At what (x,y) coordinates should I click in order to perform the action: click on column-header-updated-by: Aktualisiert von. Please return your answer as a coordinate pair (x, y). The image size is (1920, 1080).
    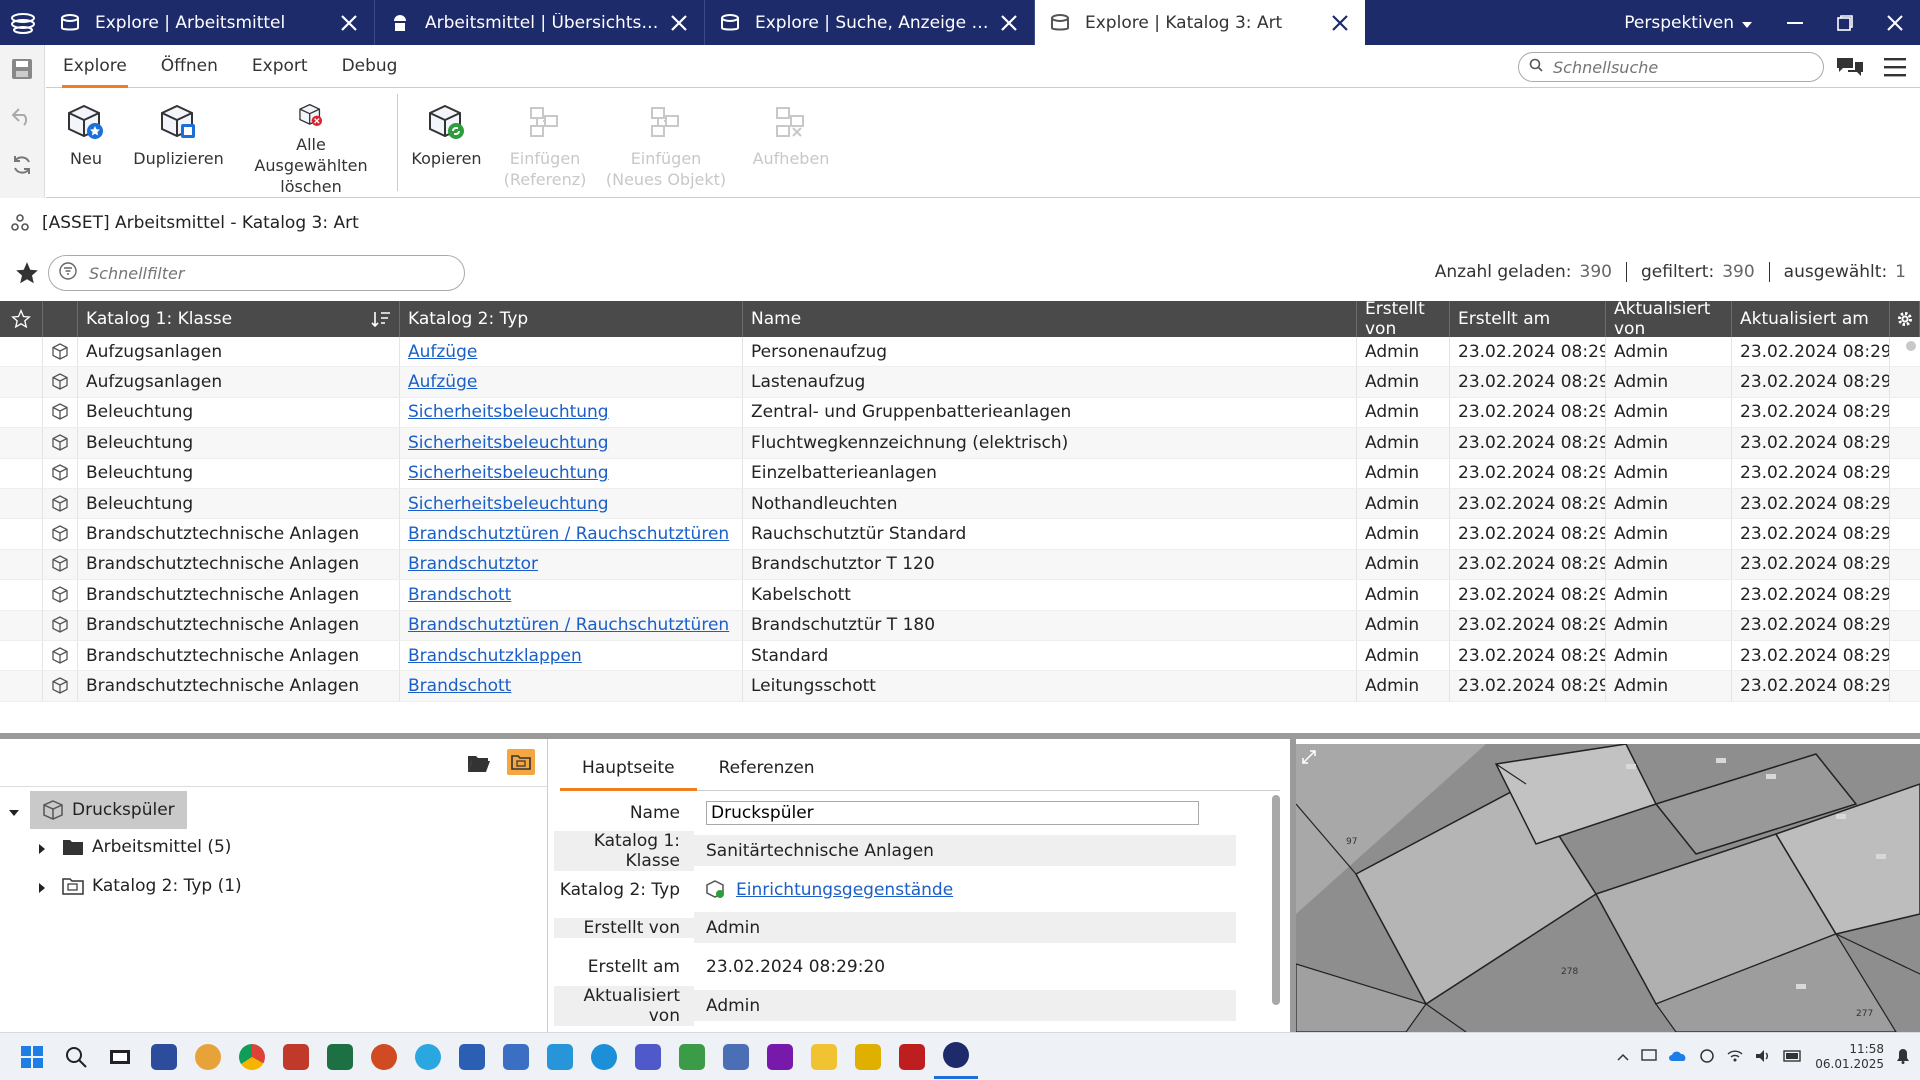
    Looking at the image, I should click on (1669, 319).